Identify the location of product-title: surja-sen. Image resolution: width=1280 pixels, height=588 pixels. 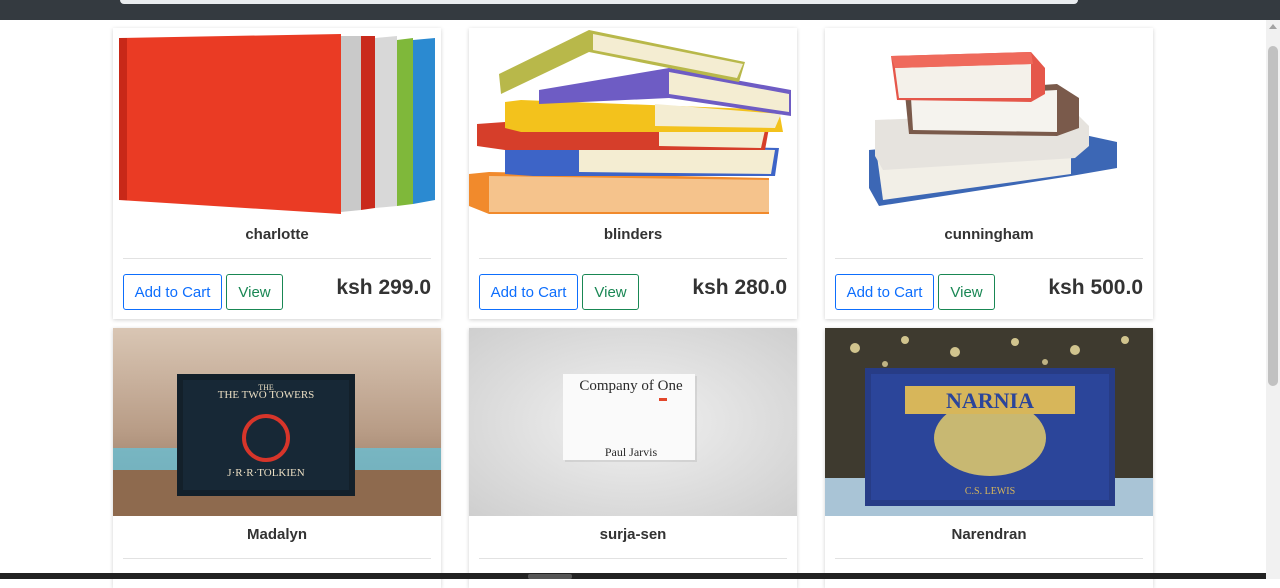
(633, 534).